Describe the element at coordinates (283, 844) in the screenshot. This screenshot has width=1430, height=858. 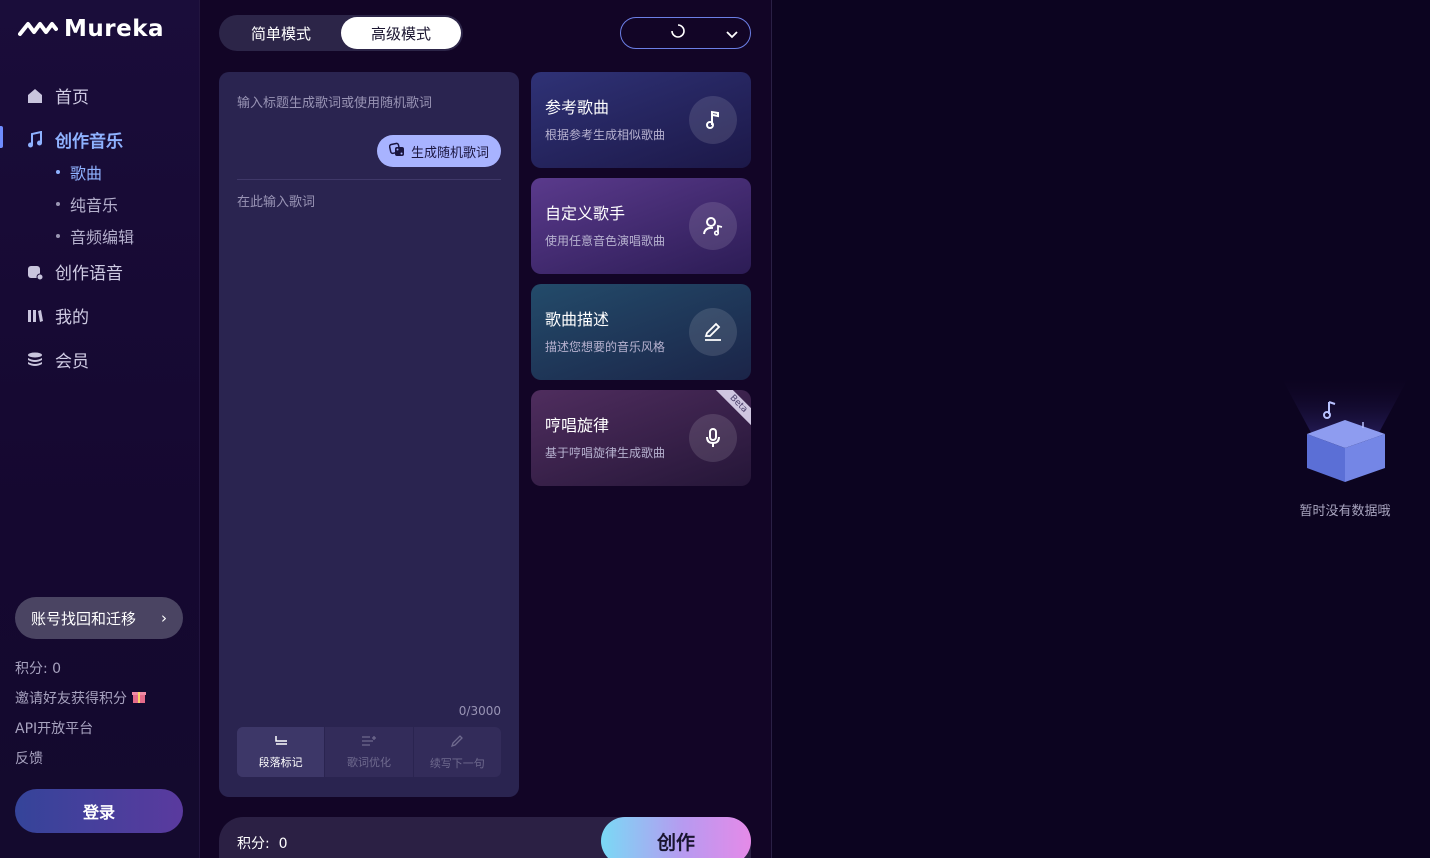
I see `credits-value: 0` at that location.